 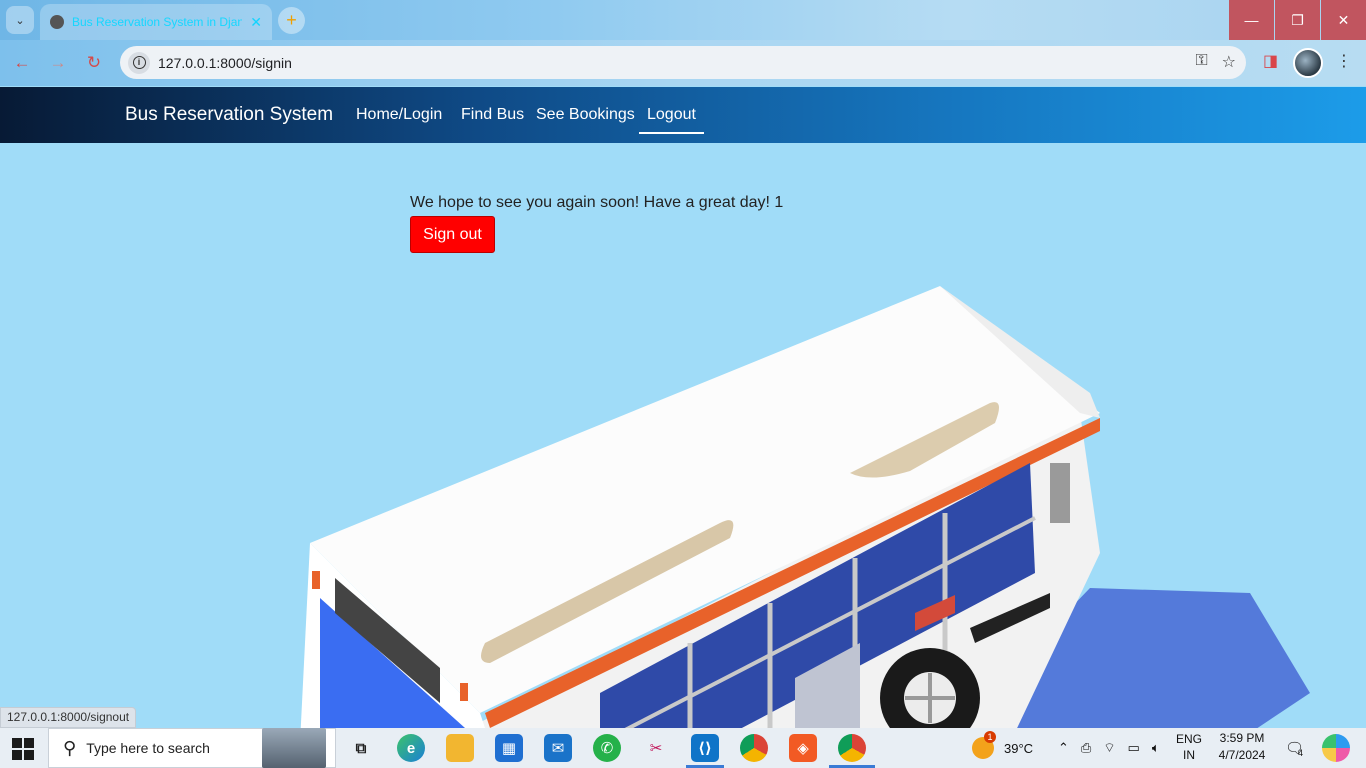 I want to click on task-view-icon: ⧉, so click(x=361, y=748).